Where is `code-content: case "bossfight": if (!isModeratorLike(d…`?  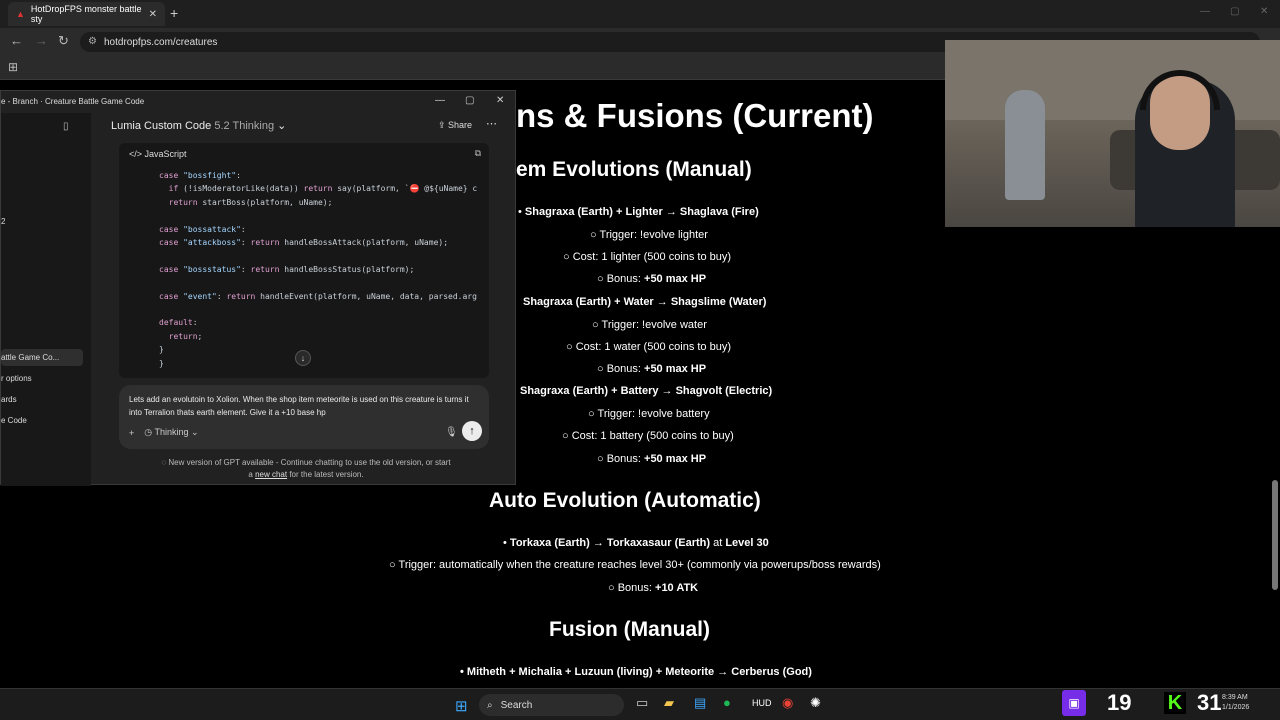 code-content: case "bossfight": if (!isModeratorLike(d… is located at coordinates (318, 269).